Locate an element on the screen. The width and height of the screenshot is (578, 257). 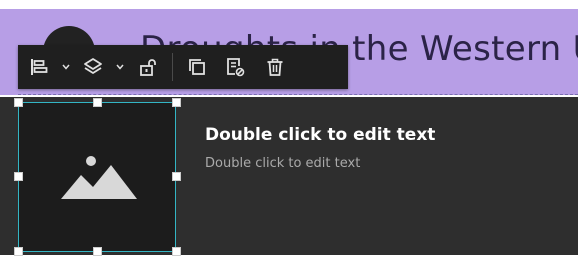
resize-handle-bottom-right is located at coordinates (176, 251).